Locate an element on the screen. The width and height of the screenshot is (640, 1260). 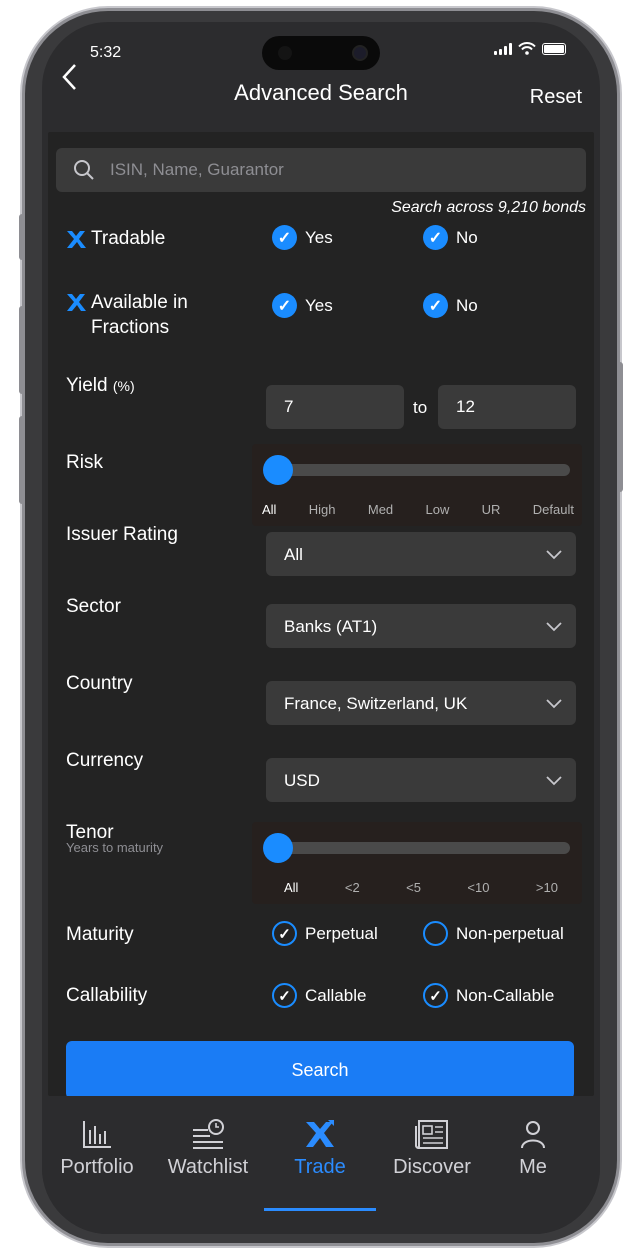
tab-me: Me is located at coordinates (533, 1147).